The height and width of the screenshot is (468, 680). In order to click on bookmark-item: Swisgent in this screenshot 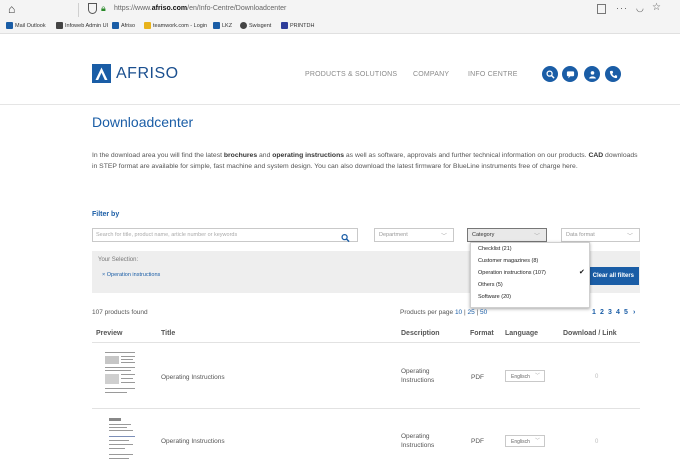, I will do `click(255, 25)`.